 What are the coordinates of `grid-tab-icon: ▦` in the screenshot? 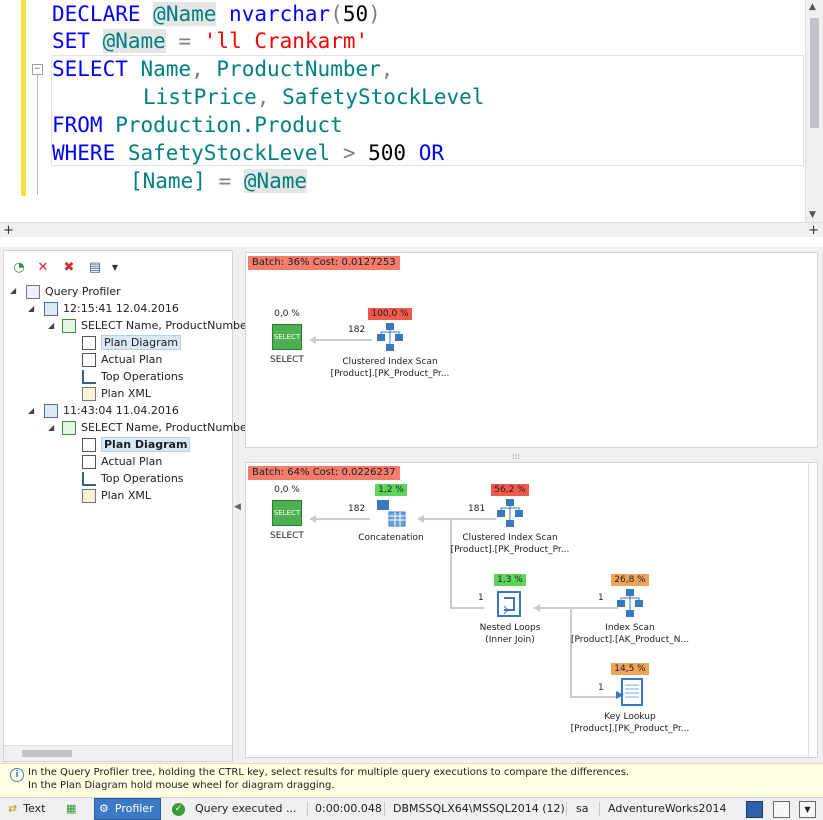 It's located at (71, 809).